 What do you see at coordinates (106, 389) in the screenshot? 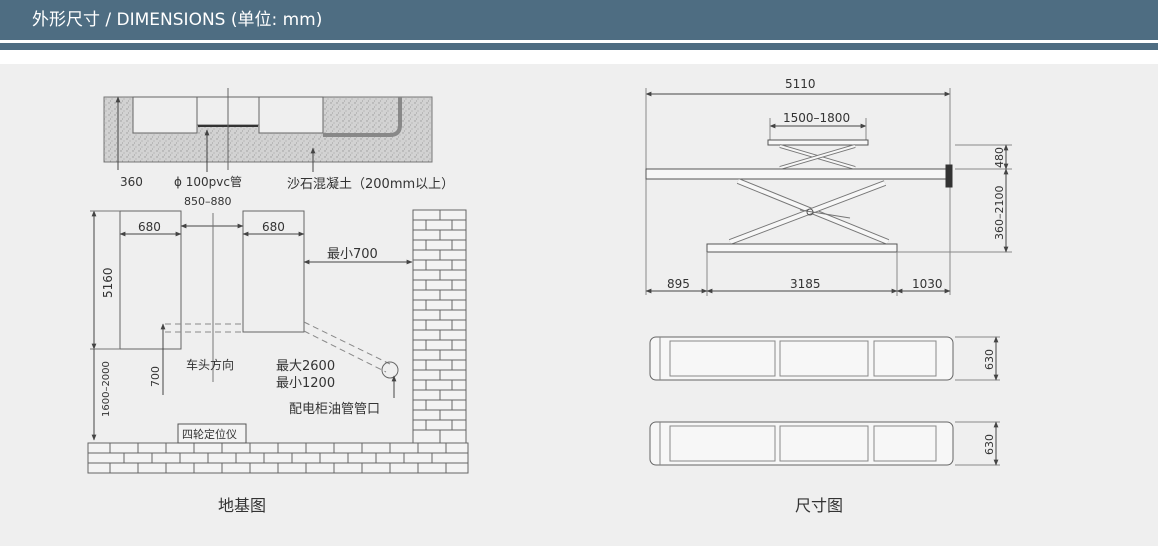
I see `label-front-range: 1600–2000` at bounding box center [106, 389].